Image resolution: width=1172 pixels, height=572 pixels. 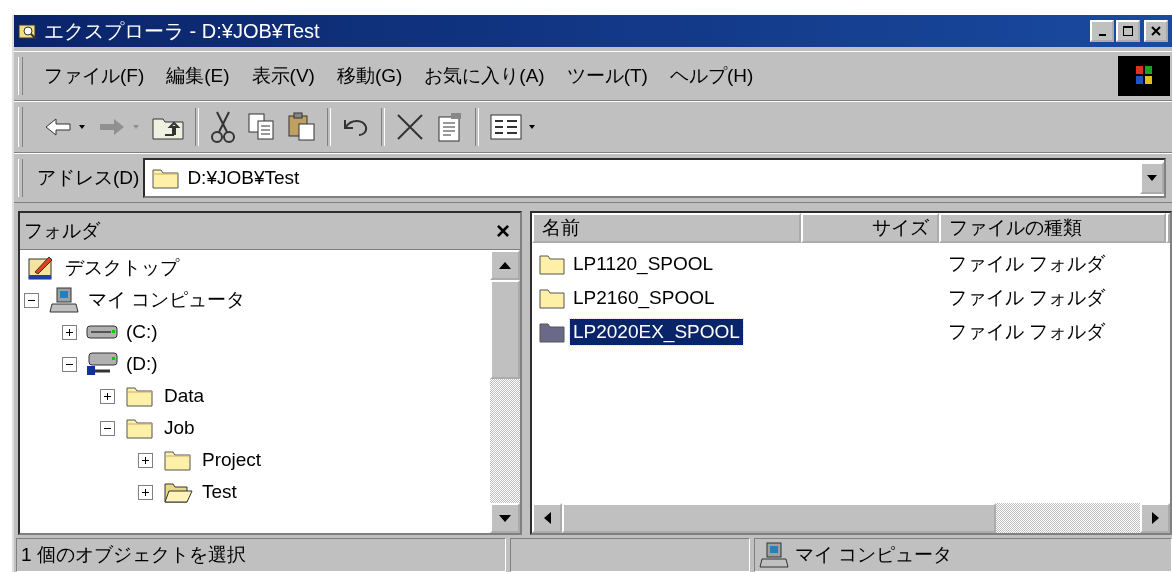 What do you see at coordinates (219, 492) in the screenshot?
I see `tree-item: Test` at bounding box center [219, 492].